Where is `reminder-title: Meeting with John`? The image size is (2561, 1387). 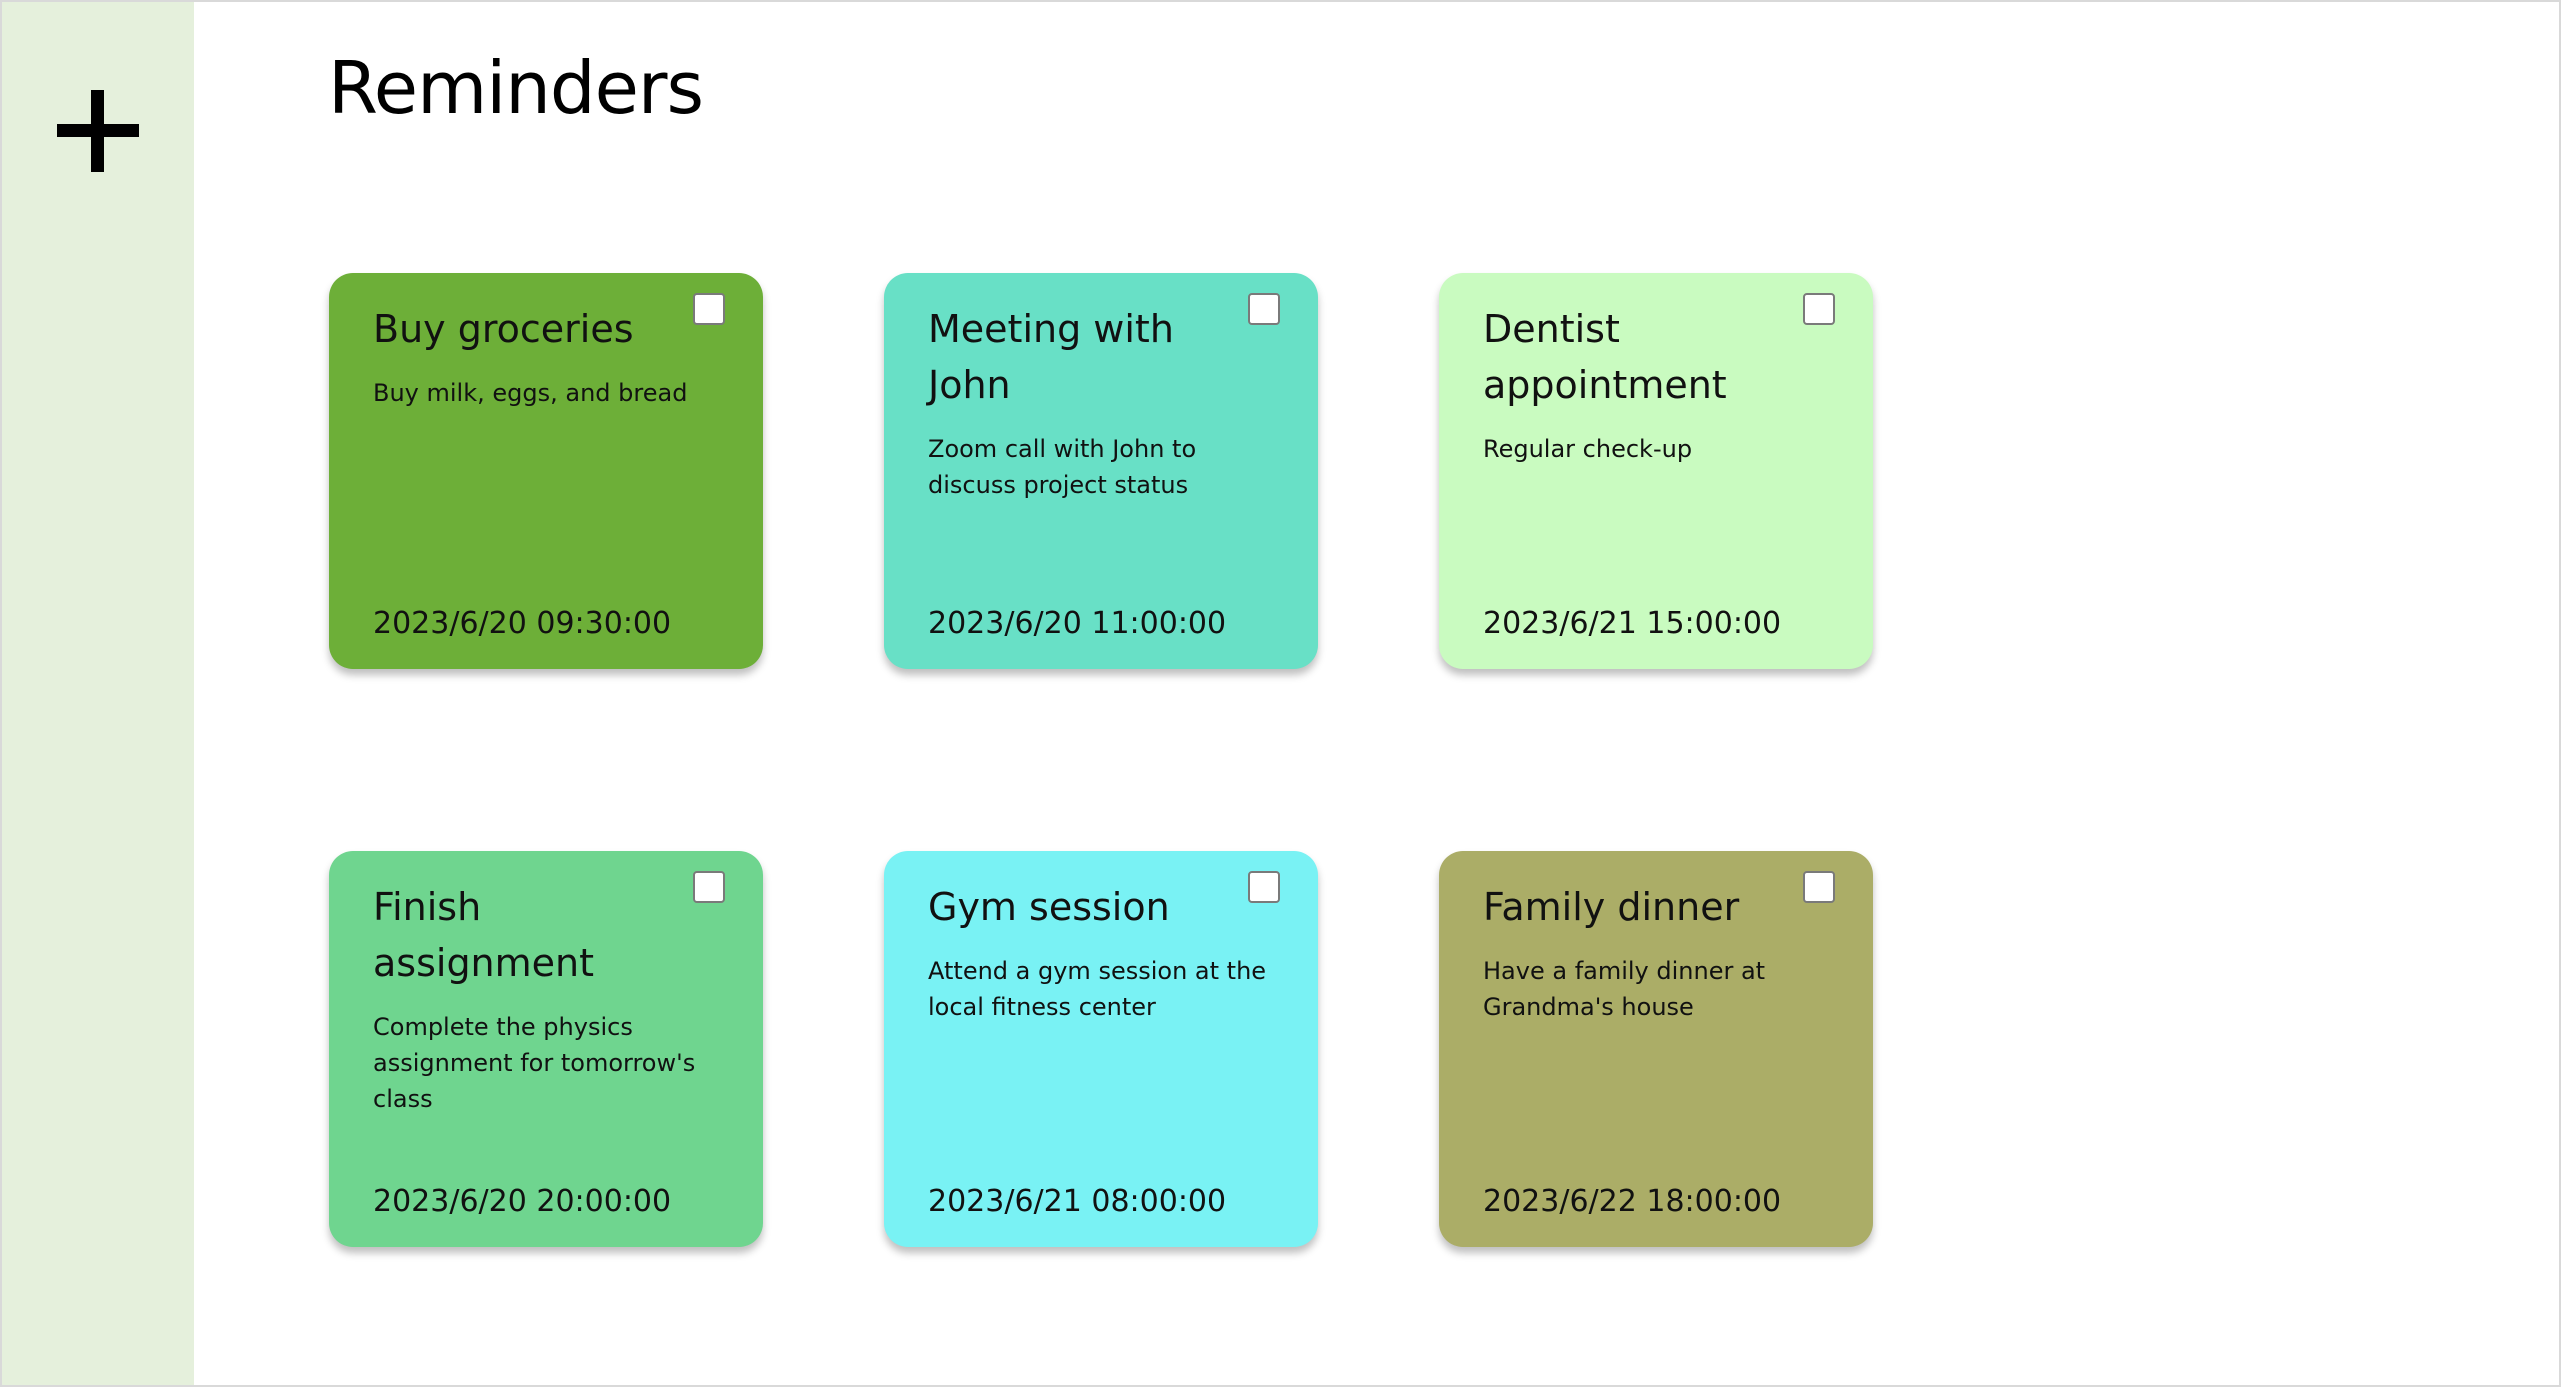
reminder-title: Meeting with John is located at coordinates (1051, 357).